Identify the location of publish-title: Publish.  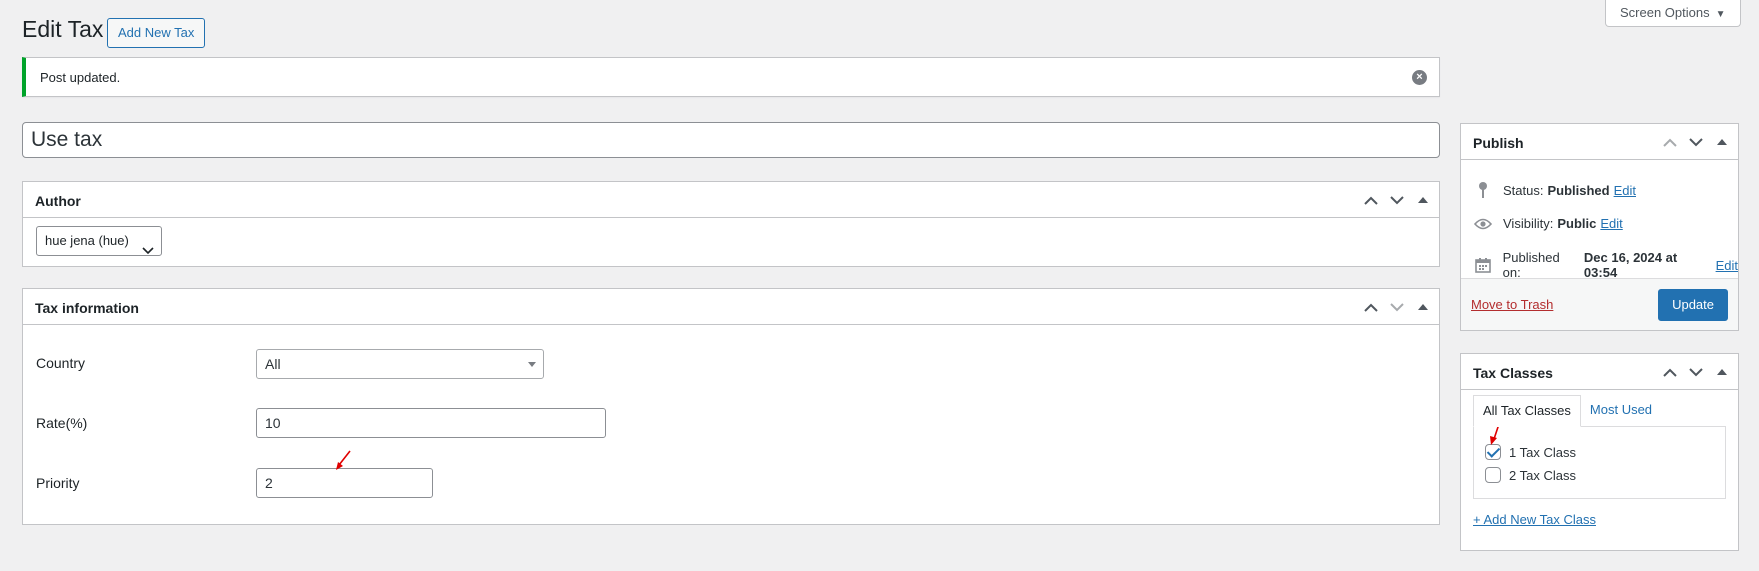
(1498, 143).